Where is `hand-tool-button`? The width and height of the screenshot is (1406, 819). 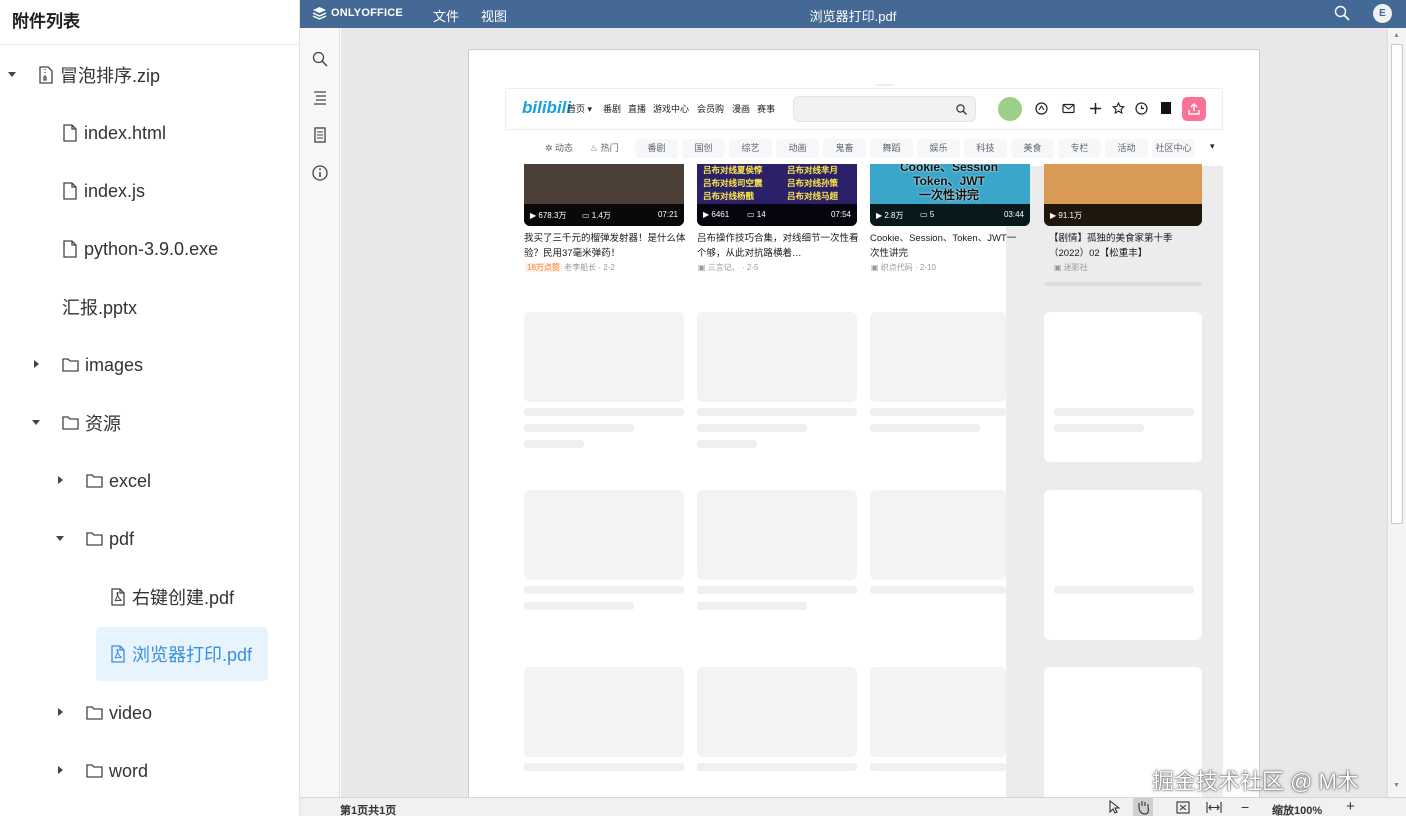 hand-tool-button is located at coordinates (1143, 807).